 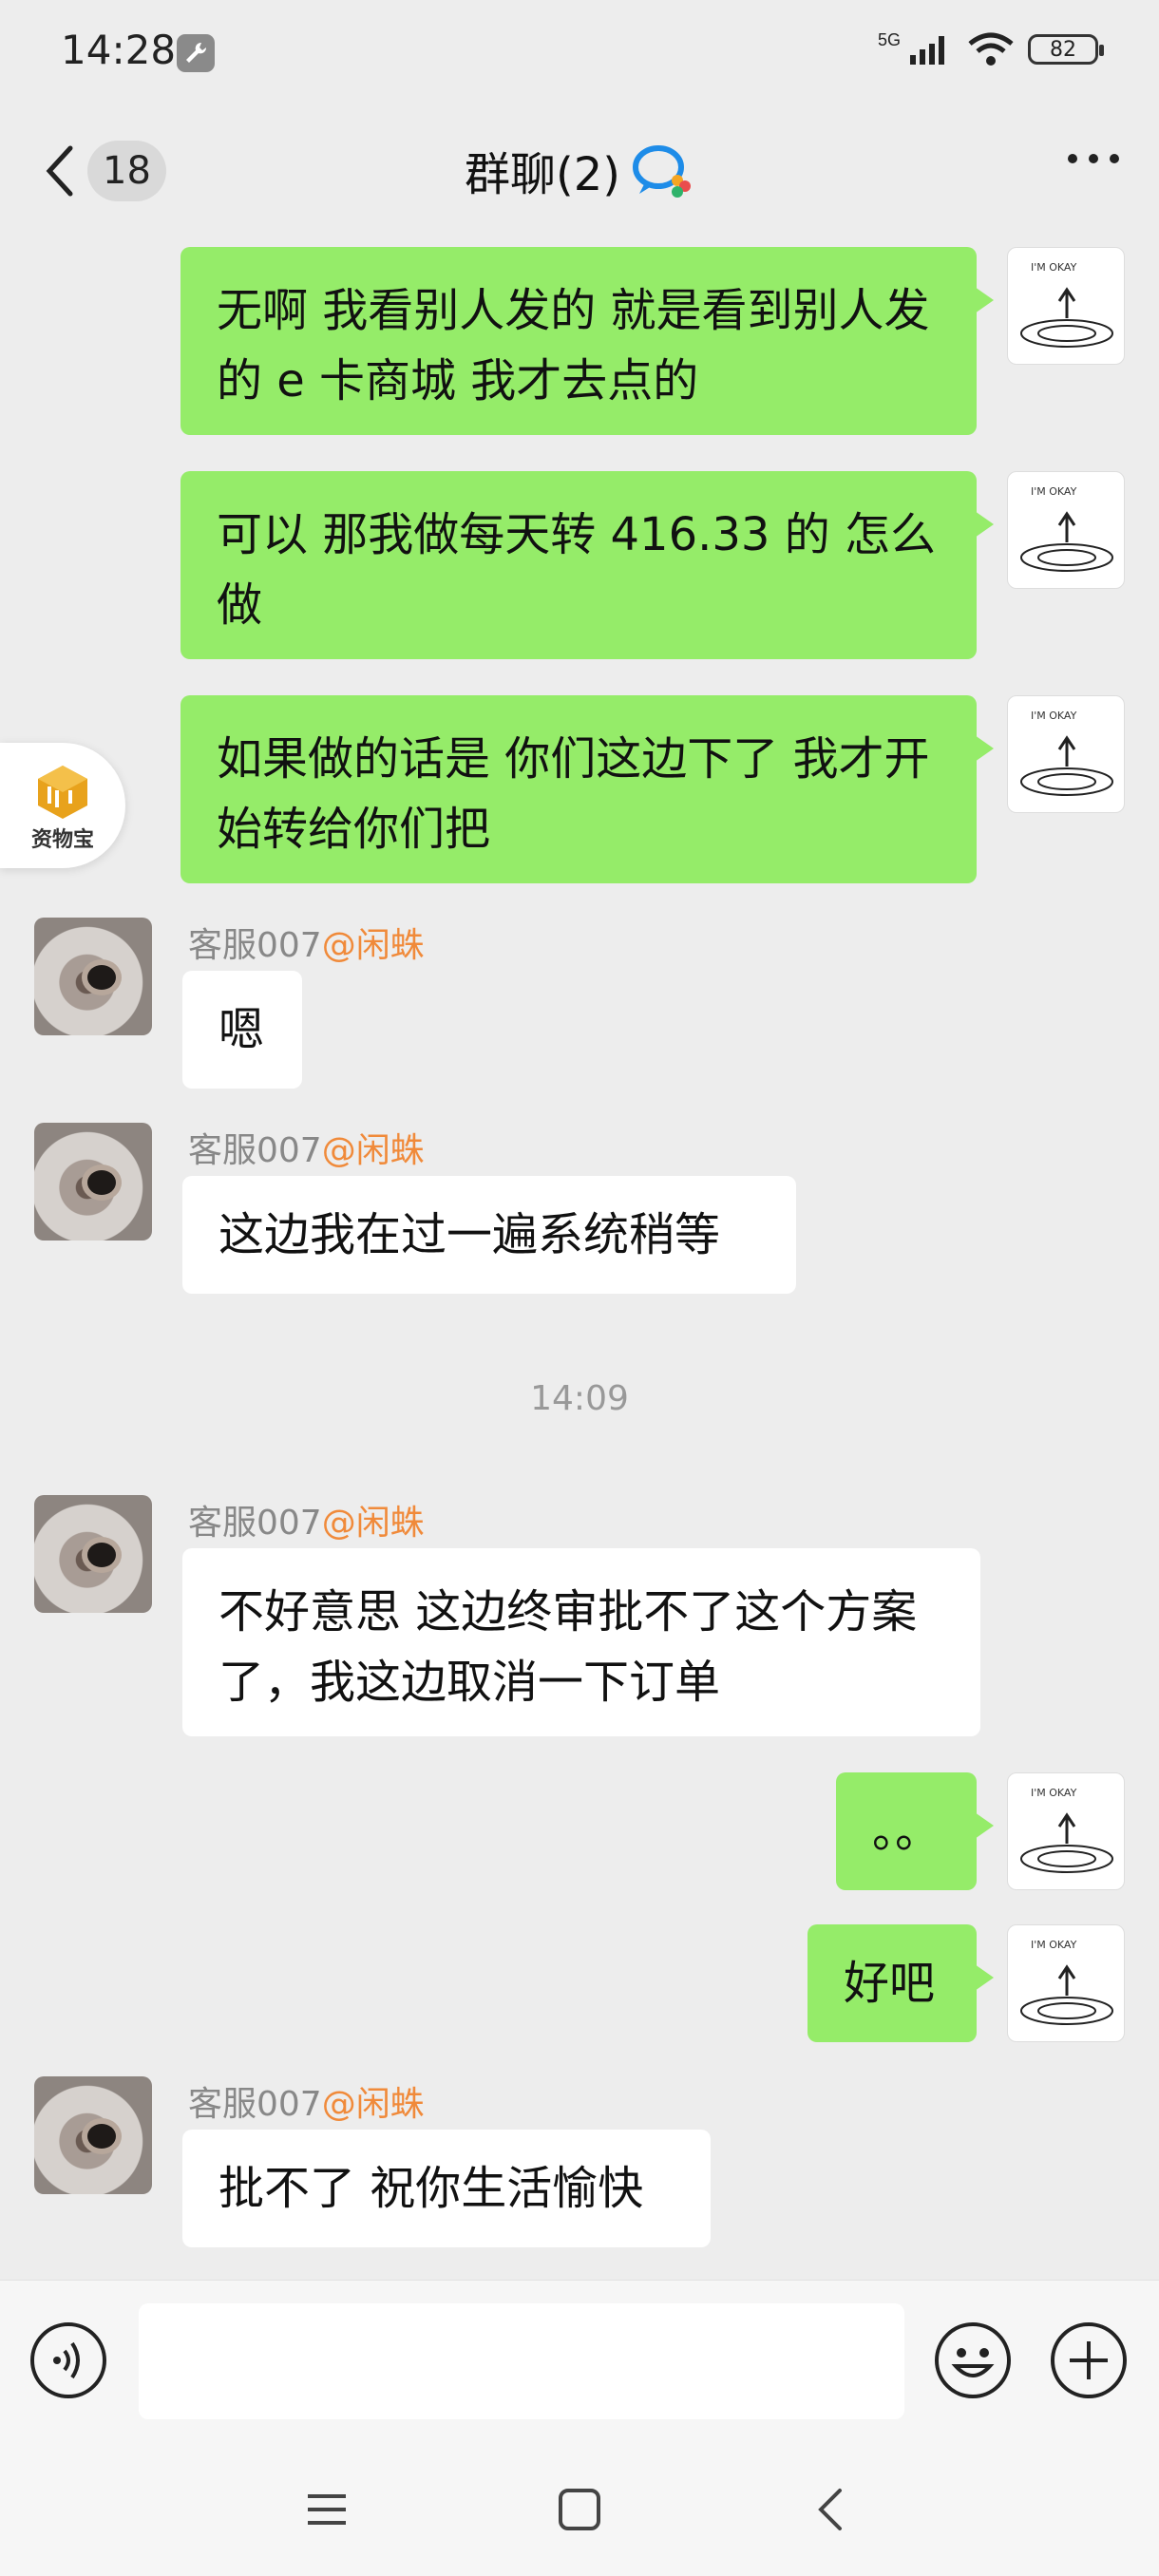 What do you see at coordinates (62, 792) in the screenshot?
I see `cube-logo-icon` at bounding box center [62, 792].